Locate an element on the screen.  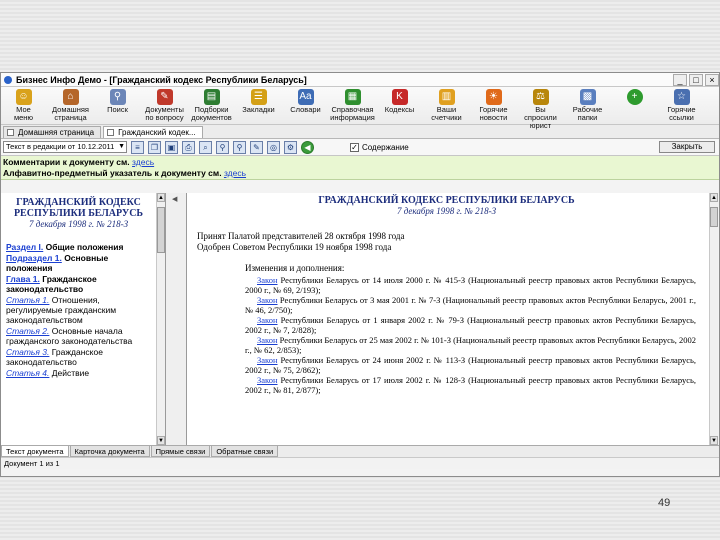
codes-icon: K is located at coordinates (399, 97).